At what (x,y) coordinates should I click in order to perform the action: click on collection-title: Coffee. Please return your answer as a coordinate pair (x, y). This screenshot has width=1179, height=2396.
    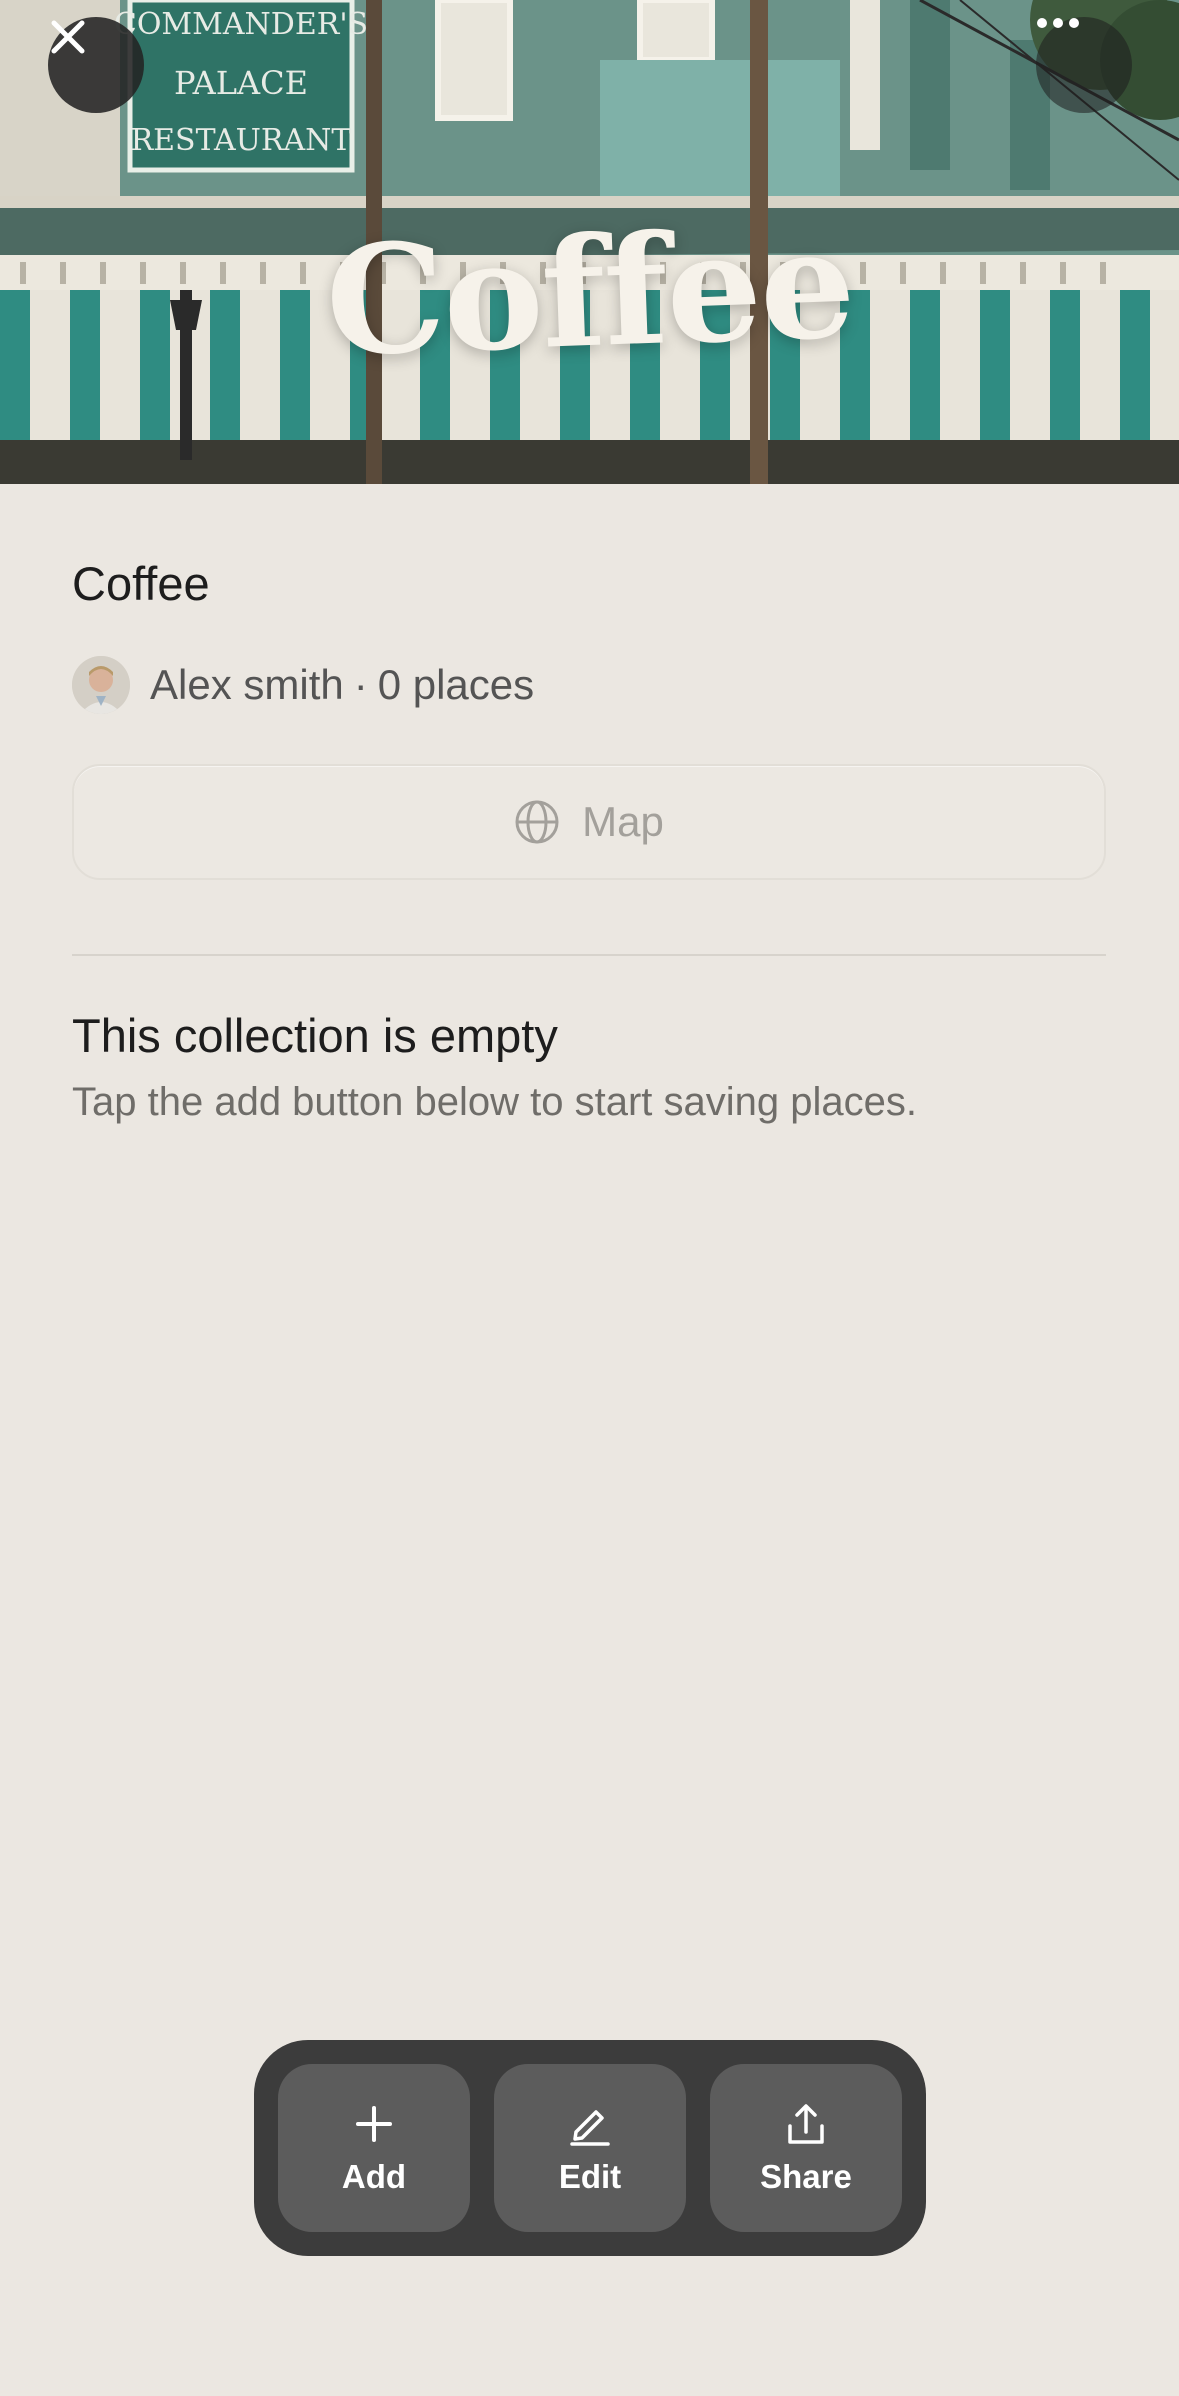
    Looking at the image, I should click on (141, 583).